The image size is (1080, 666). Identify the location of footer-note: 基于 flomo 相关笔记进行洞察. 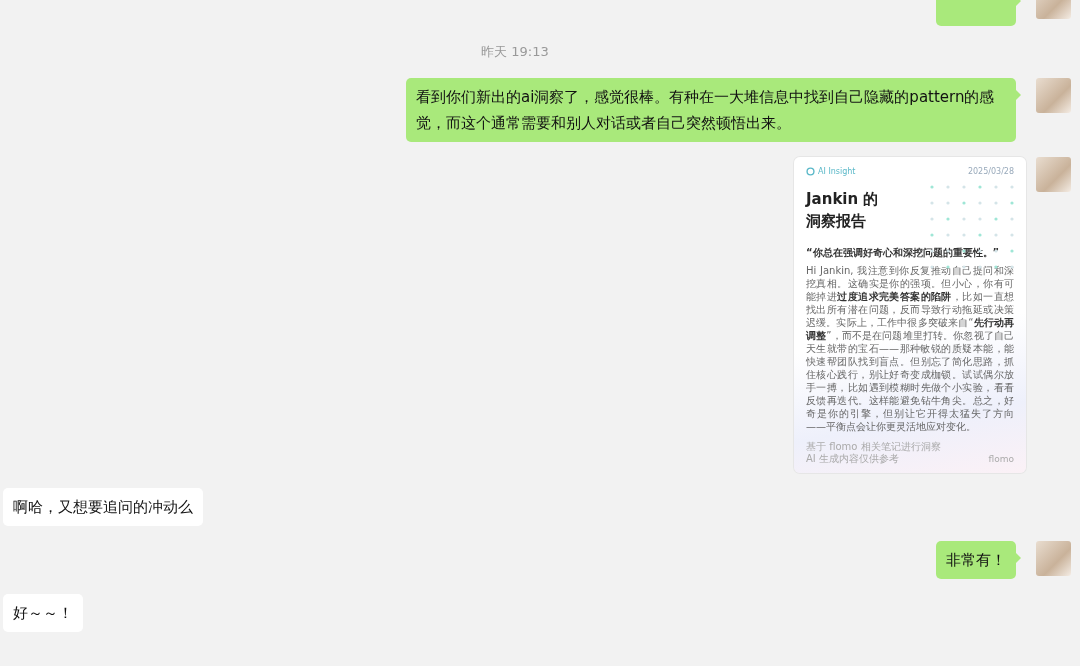
(873, 447).